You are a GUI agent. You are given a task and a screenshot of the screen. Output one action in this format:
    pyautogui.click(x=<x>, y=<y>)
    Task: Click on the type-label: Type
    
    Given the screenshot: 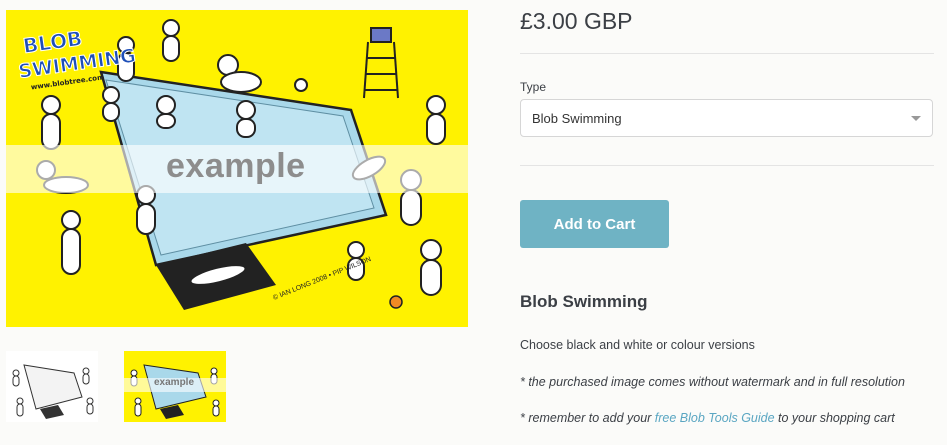 What is the action you would take?
    pyautogui.click(x=533, y=87)
    